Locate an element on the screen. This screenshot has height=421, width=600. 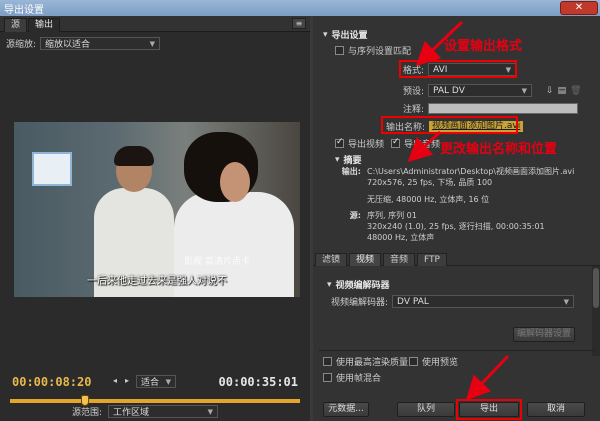
annotation-name-note: 更改输出名称和位置 is located at coordinates (499, 149).